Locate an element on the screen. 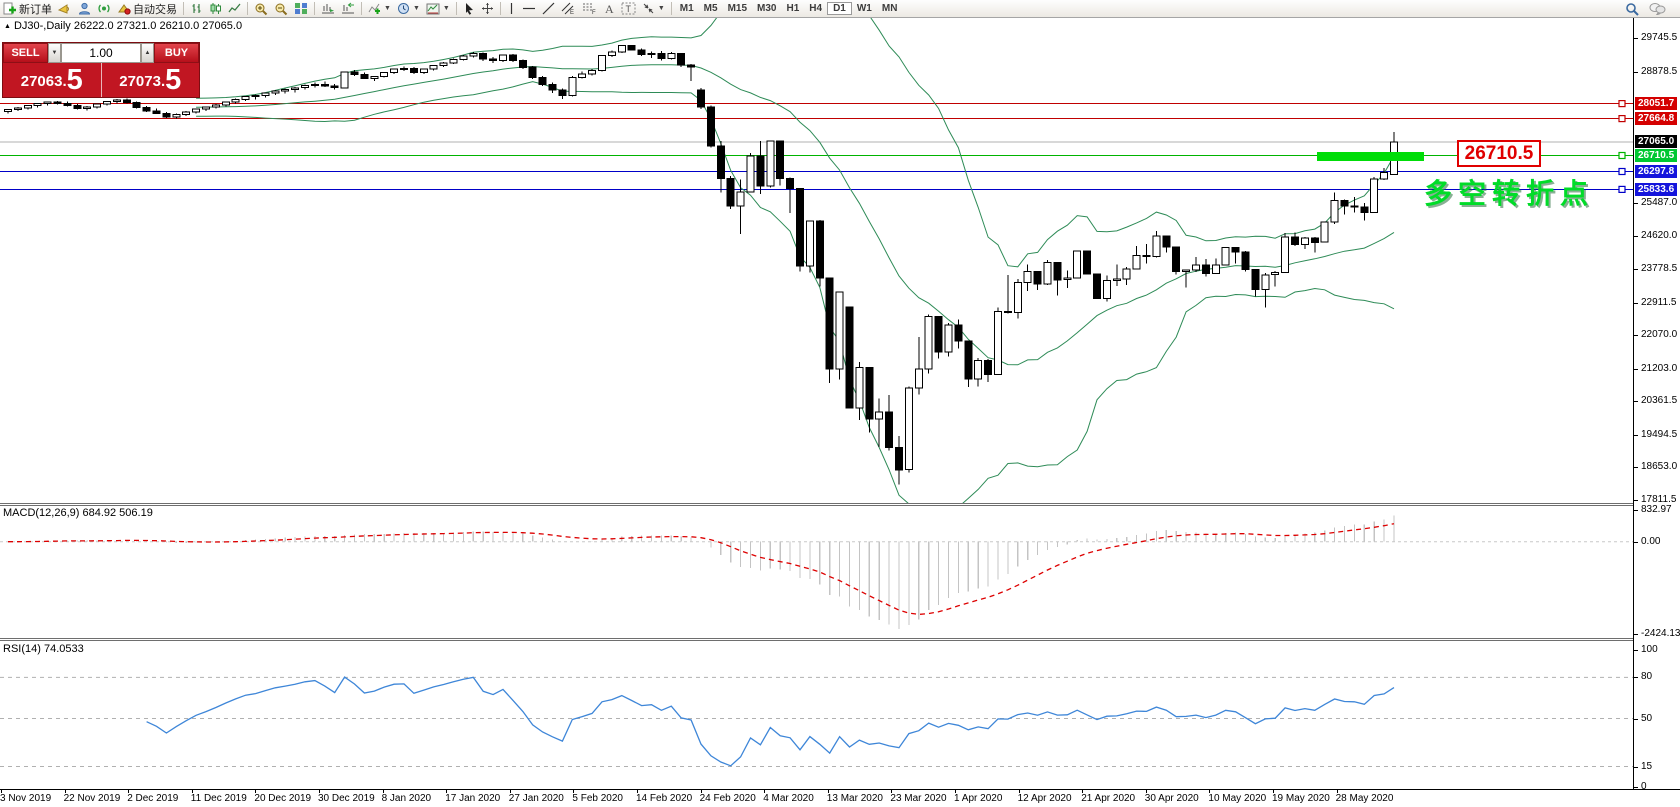 The height and width of the screenshot is (807, 1680). text-label-icon: T is located at coordinates (628, 8).